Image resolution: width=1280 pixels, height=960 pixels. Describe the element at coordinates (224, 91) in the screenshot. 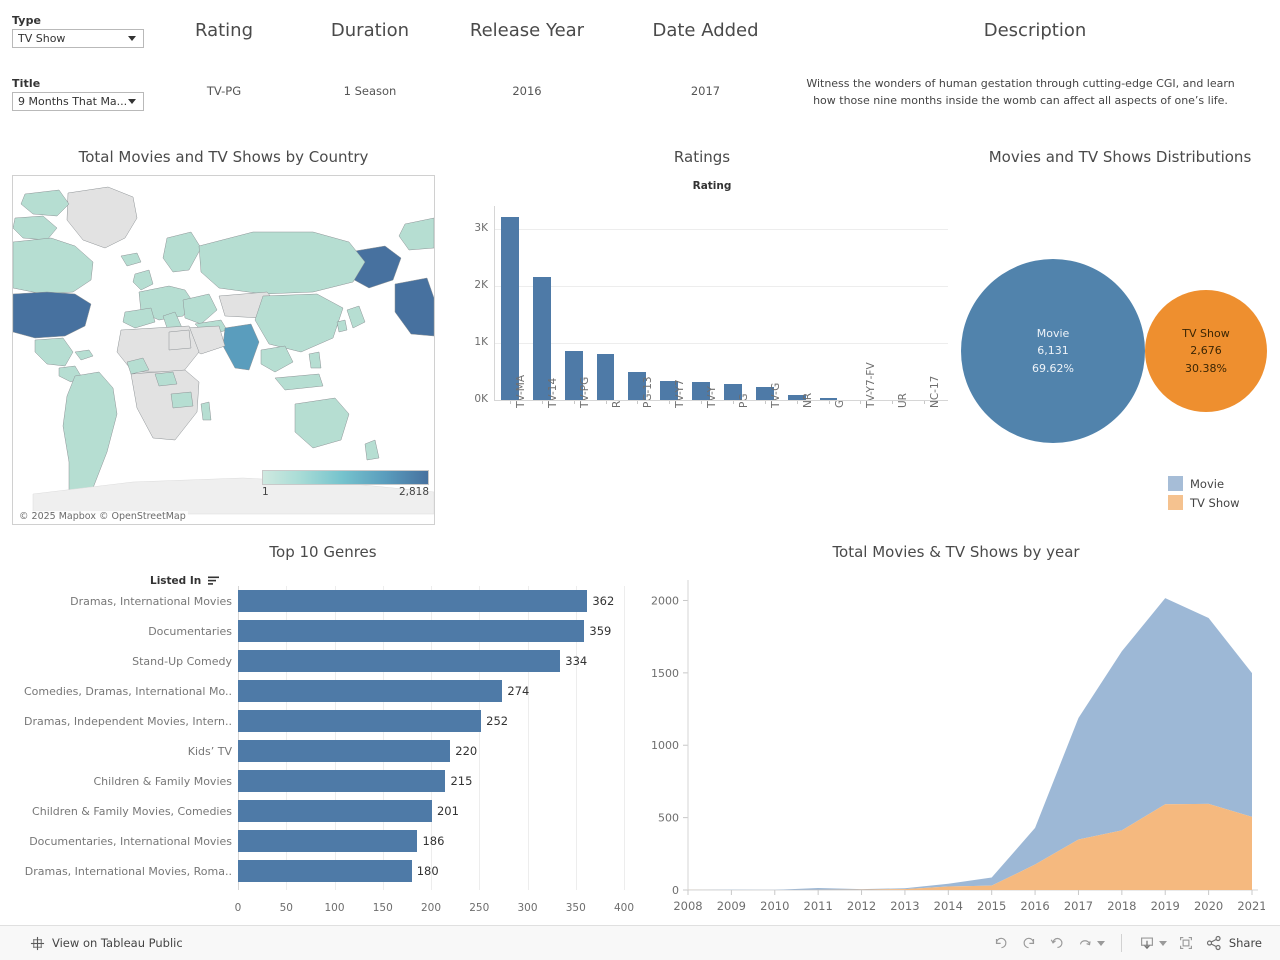

I see `detail-val-rating: TV-PG` at that location.